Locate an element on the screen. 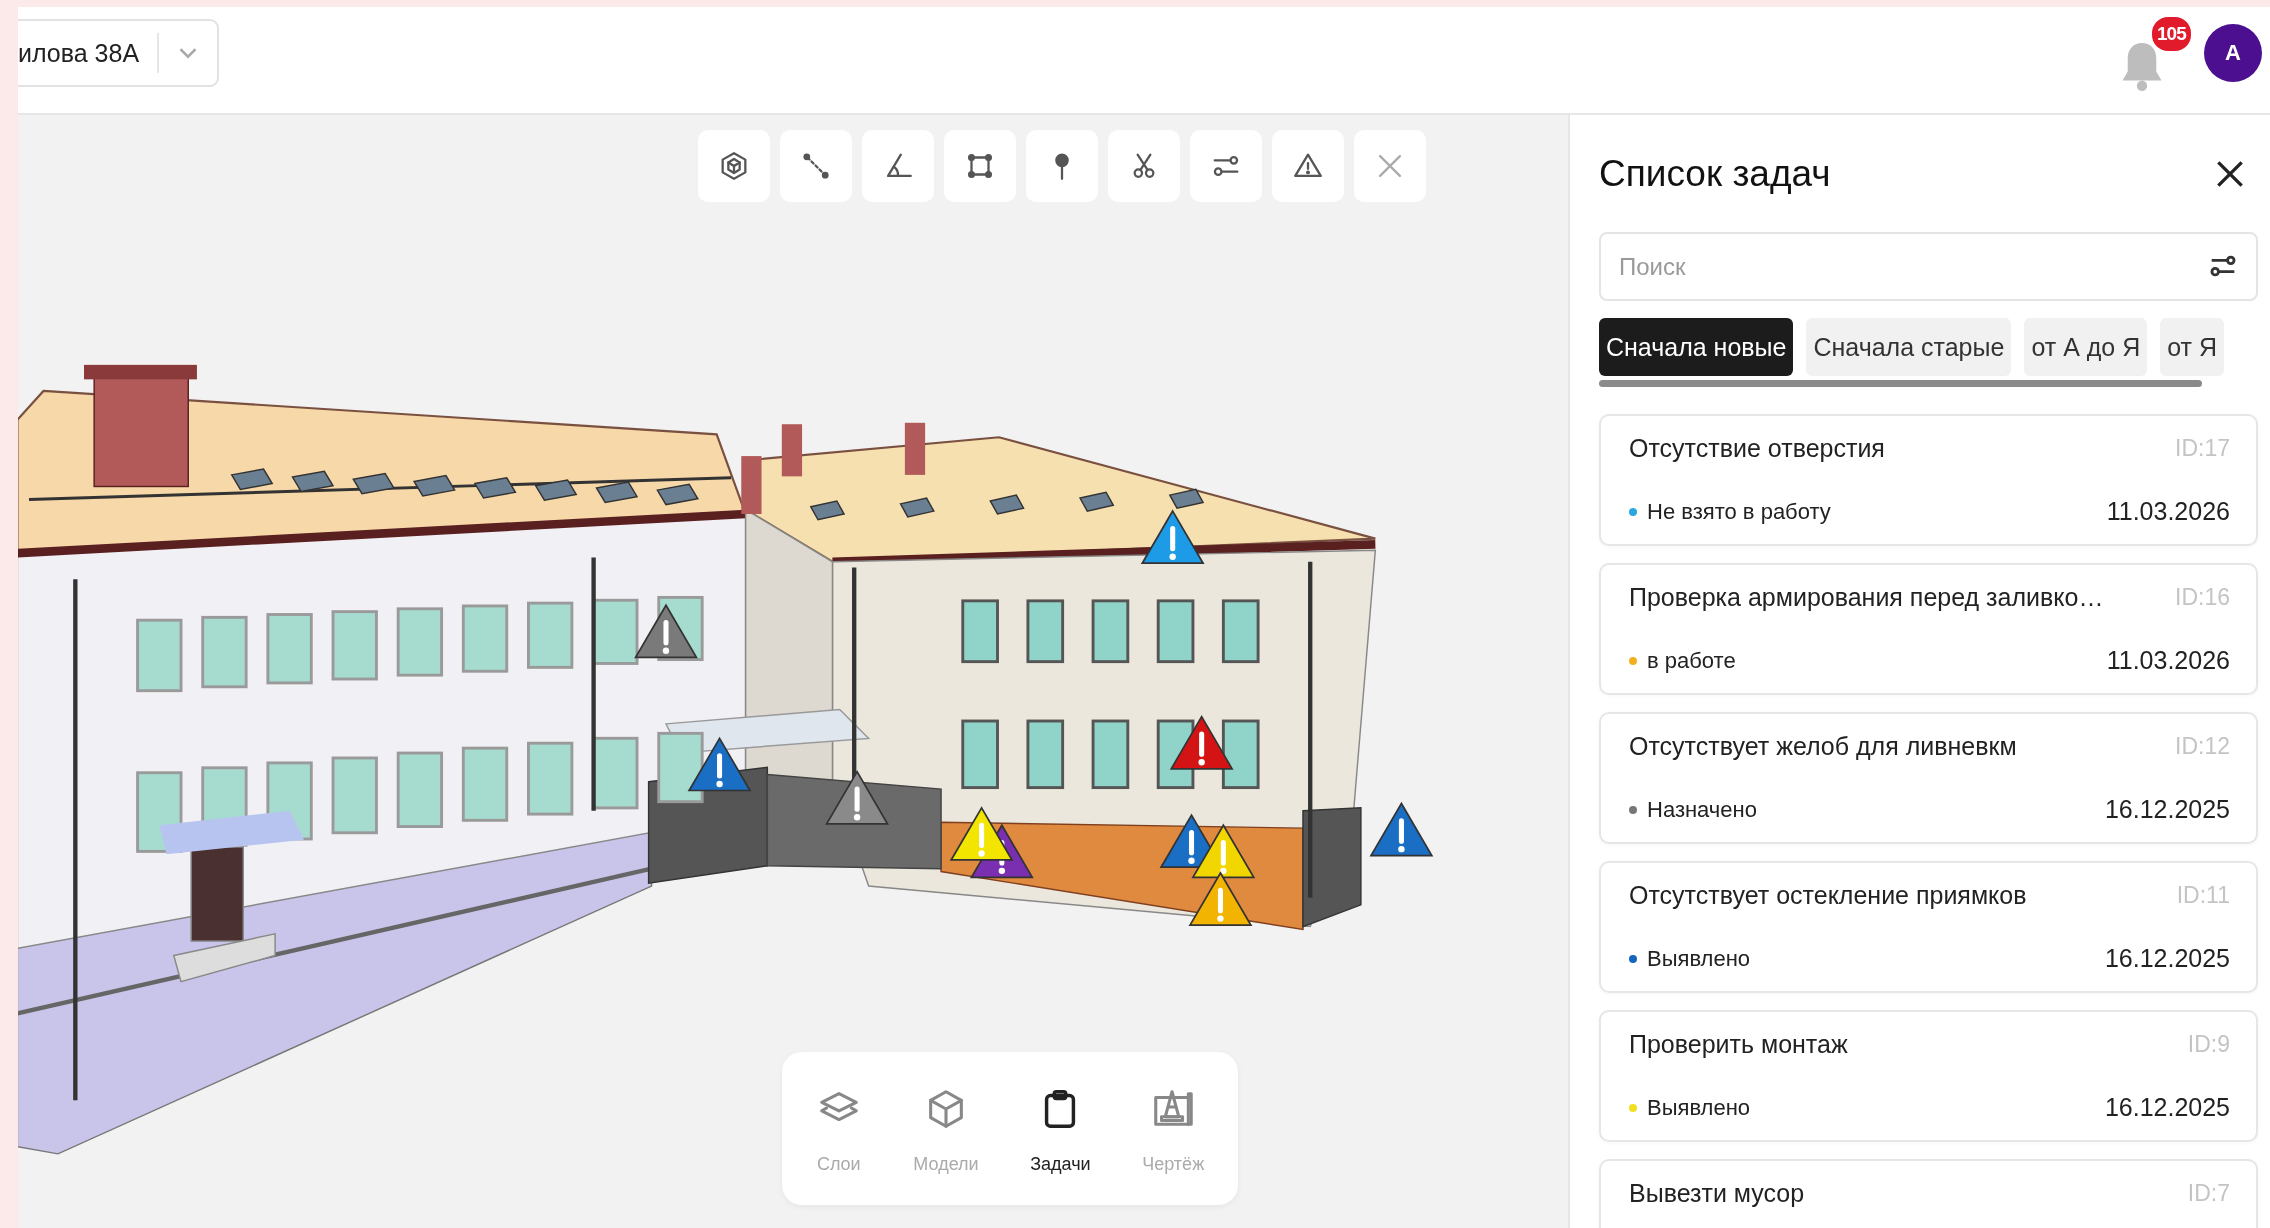 The image size is (2270, 1228). scrollbar is located at coordinates (1900, 383).